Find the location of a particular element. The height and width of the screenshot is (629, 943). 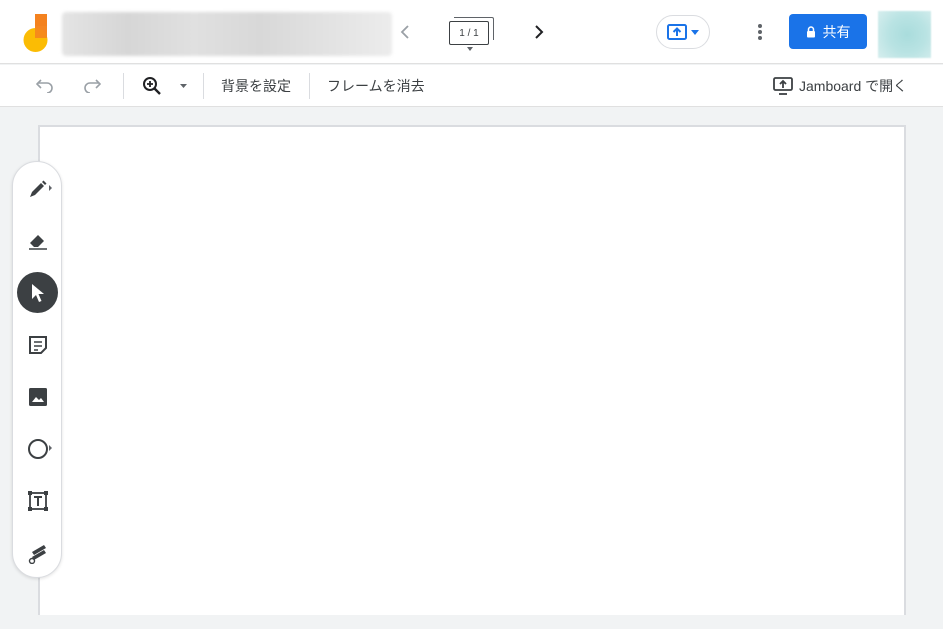

select-cursor-icon is located at coordinates (37, 292).